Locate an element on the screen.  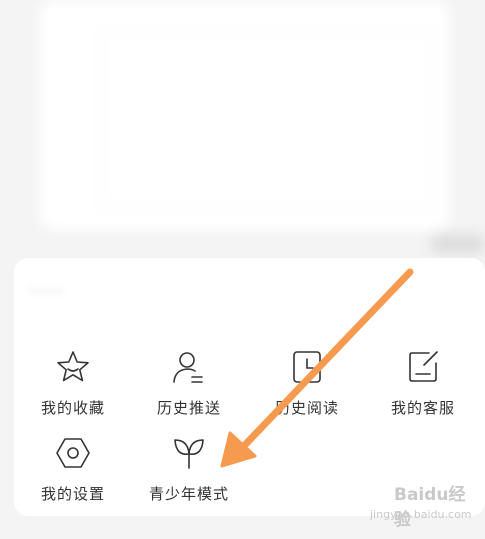
star-icon is located at coordinates (73, 369).